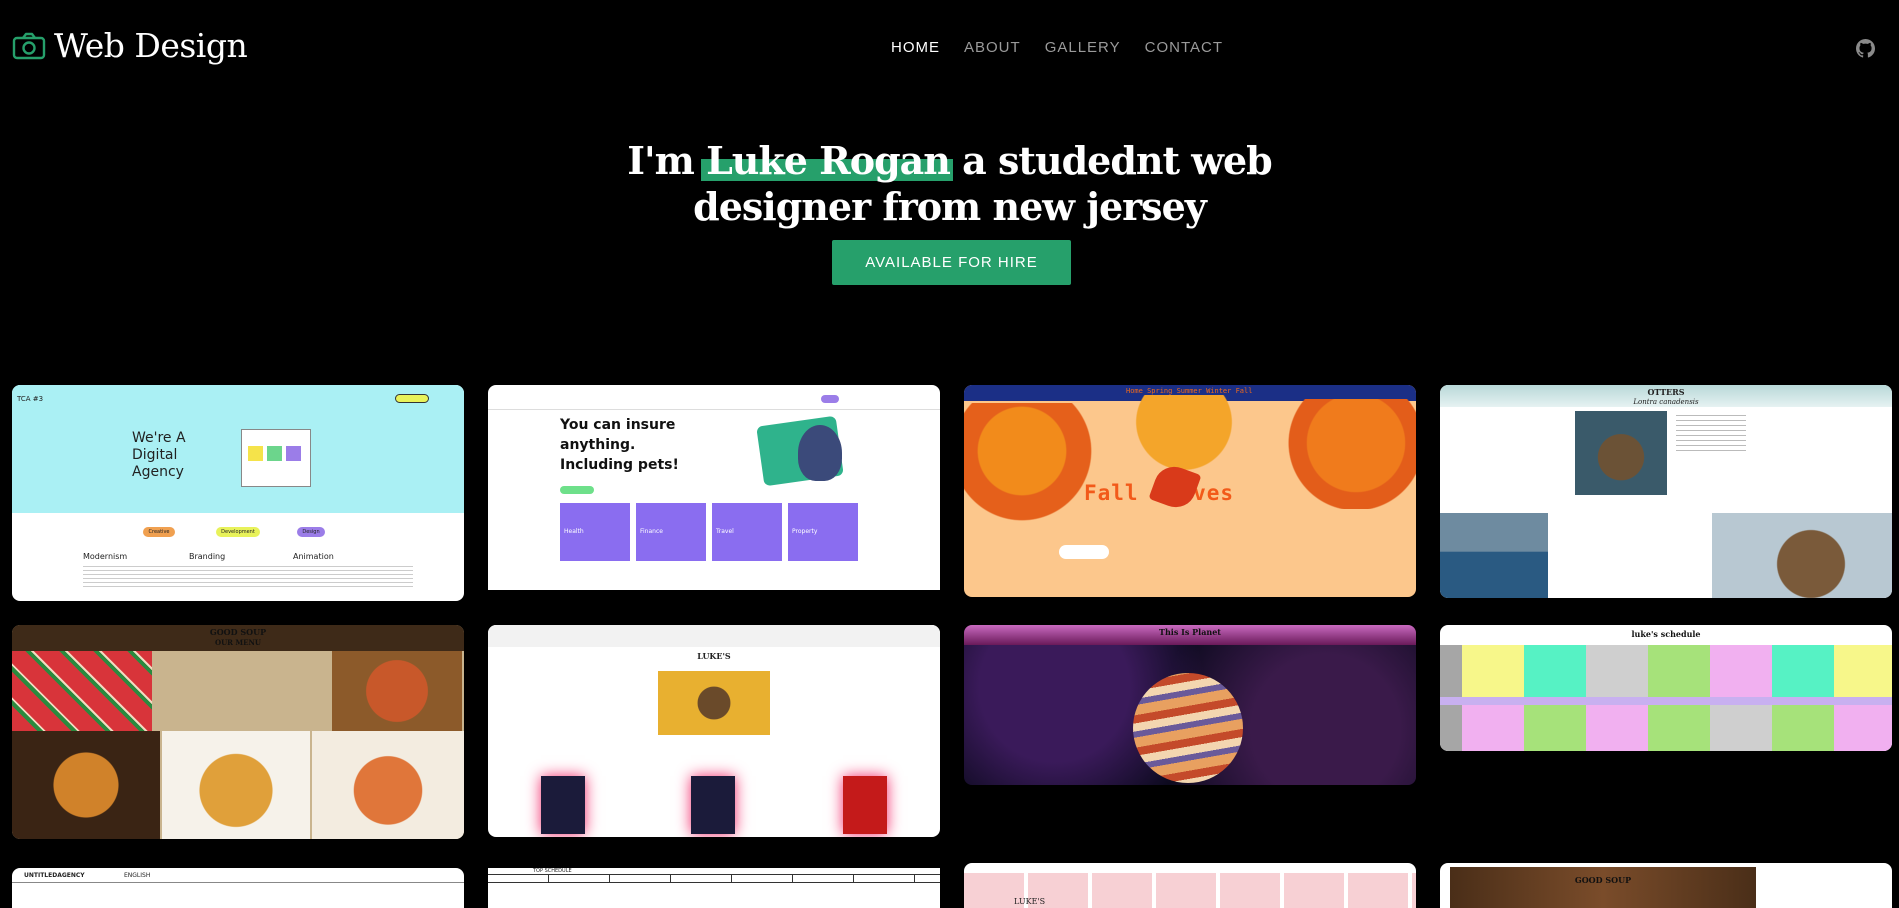 The width and height of the screenshot is (1899, 908). What do you see at coordinates (151, 45) in the screenshot?
I see `brand-name: Web Design` at bounding box center [151, 45].